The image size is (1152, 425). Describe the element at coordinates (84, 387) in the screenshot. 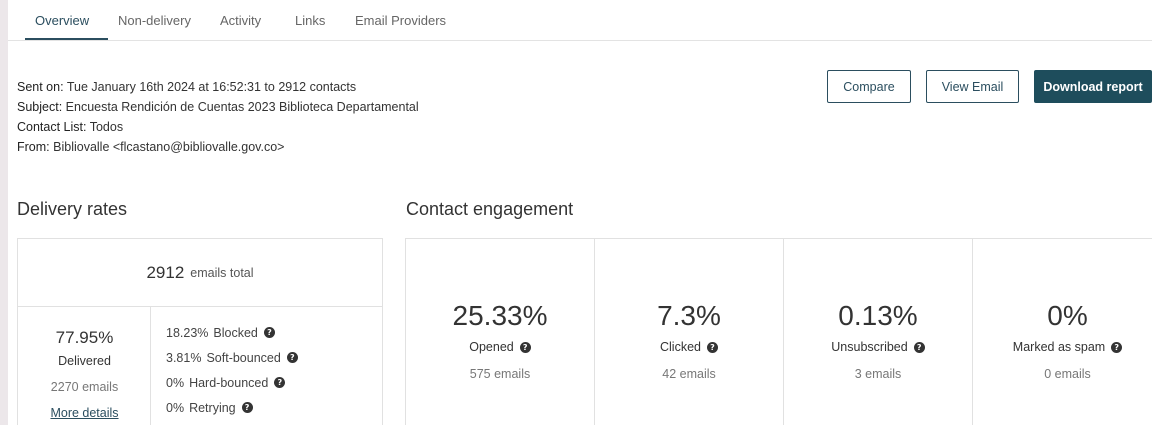

I see `delivered-email-count: 2270 emails` at that location.